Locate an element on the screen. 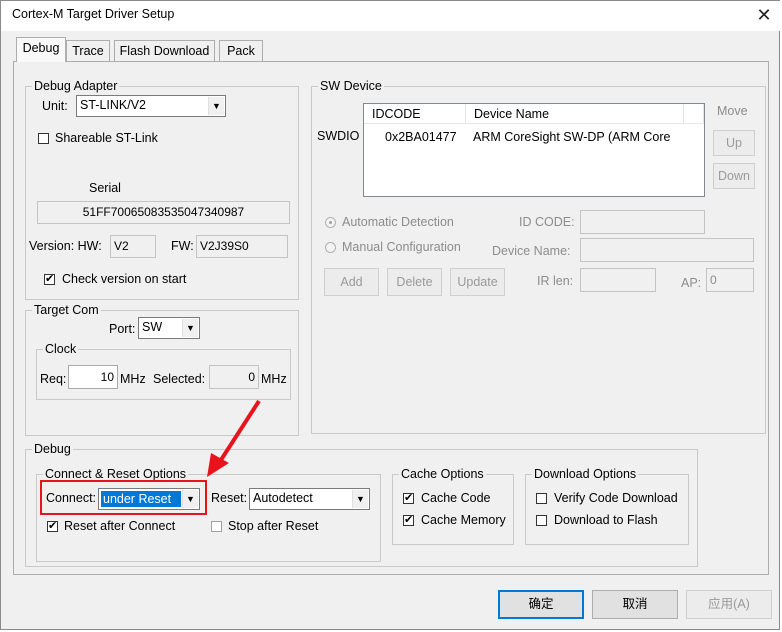  debug-options-legend: Debug is located at coordinates (52, 449).